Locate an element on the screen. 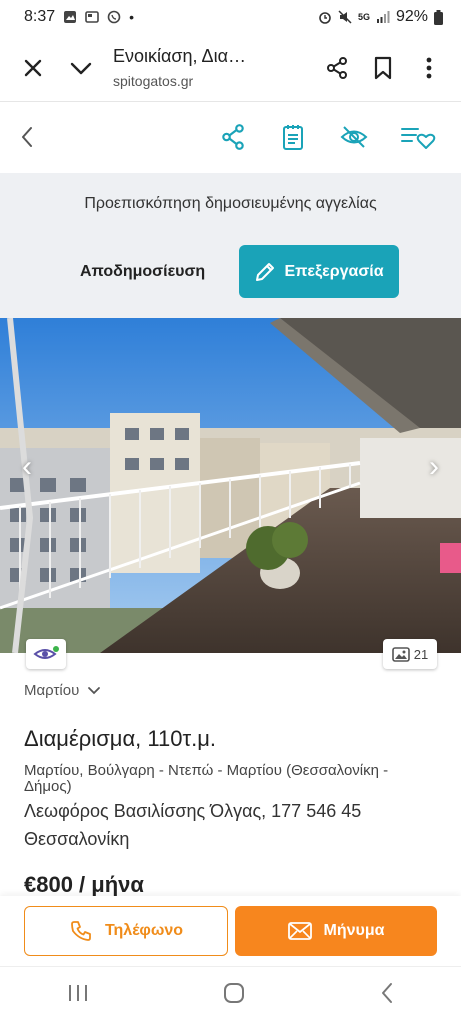 The height and width of the screenshot is (1024, 461). notes-button is located at coordinates (293, 139).